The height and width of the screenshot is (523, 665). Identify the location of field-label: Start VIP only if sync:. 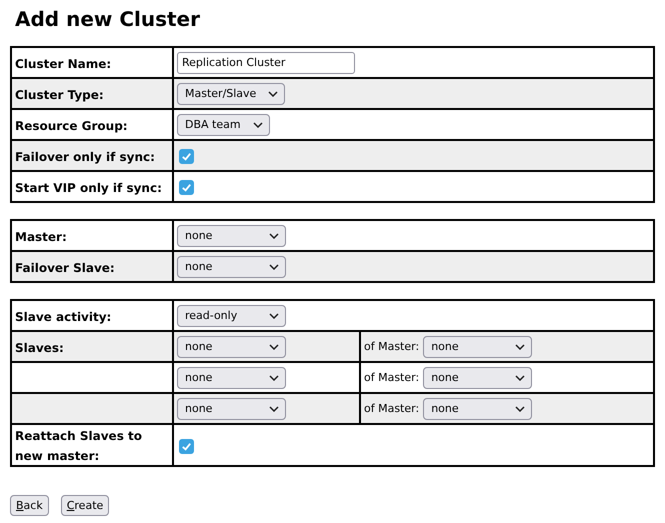
(88, 187).